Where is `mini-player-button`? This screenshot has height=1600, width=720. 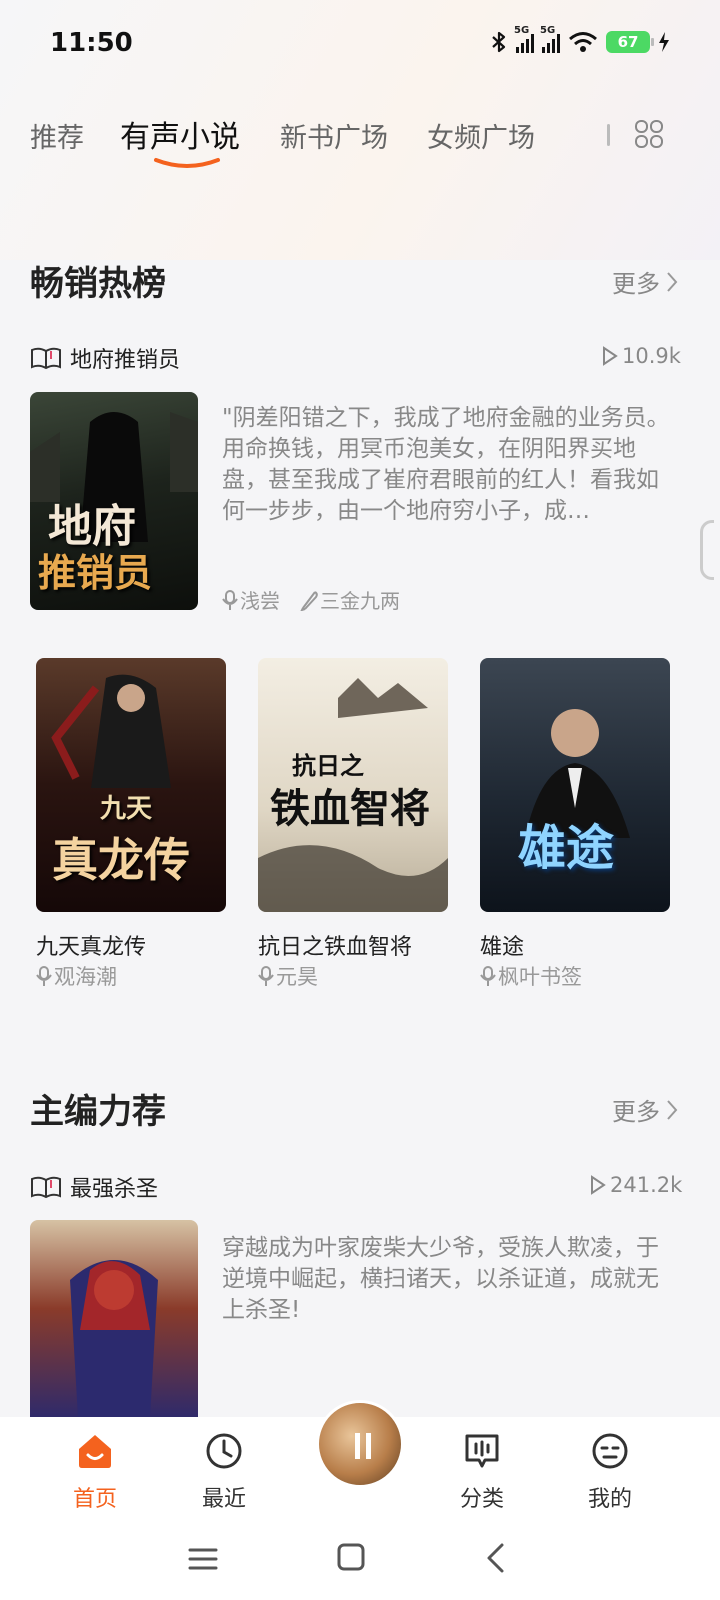 mini-player-button is located at coordinates (360, 1444).